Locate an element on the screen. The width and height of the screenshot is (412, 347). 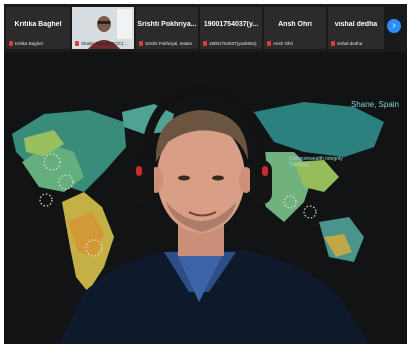
chevron-right-icon: › is located at coordinates (394, 25).